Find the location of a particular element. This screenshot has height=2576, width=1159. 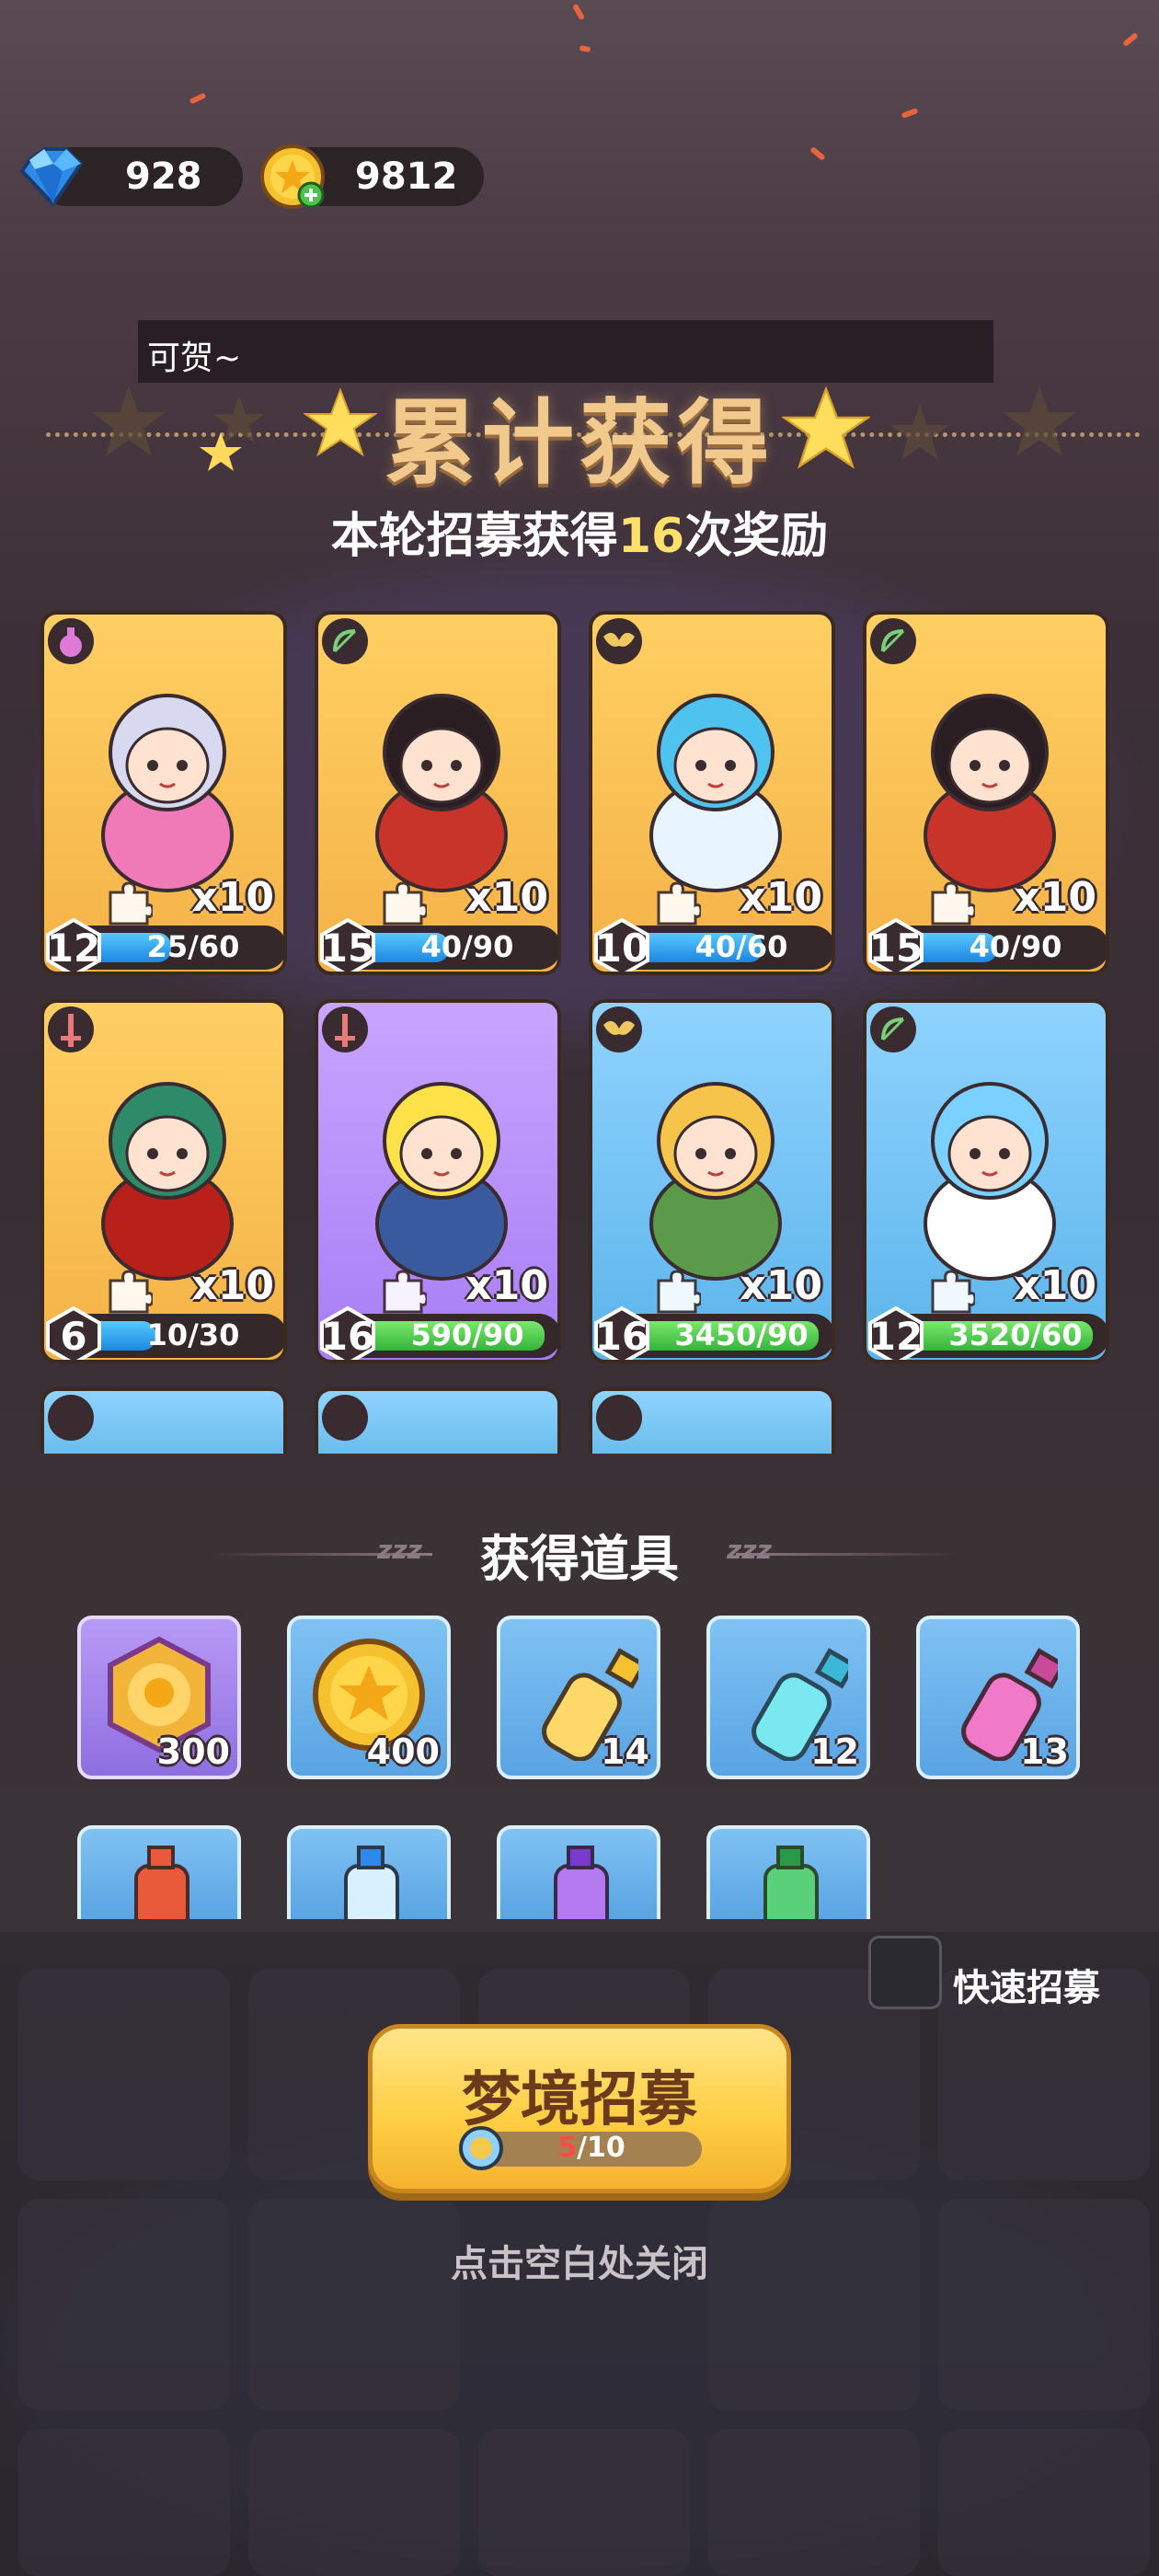

hero-level-number: 6 is located at coordinates (73, 1336).